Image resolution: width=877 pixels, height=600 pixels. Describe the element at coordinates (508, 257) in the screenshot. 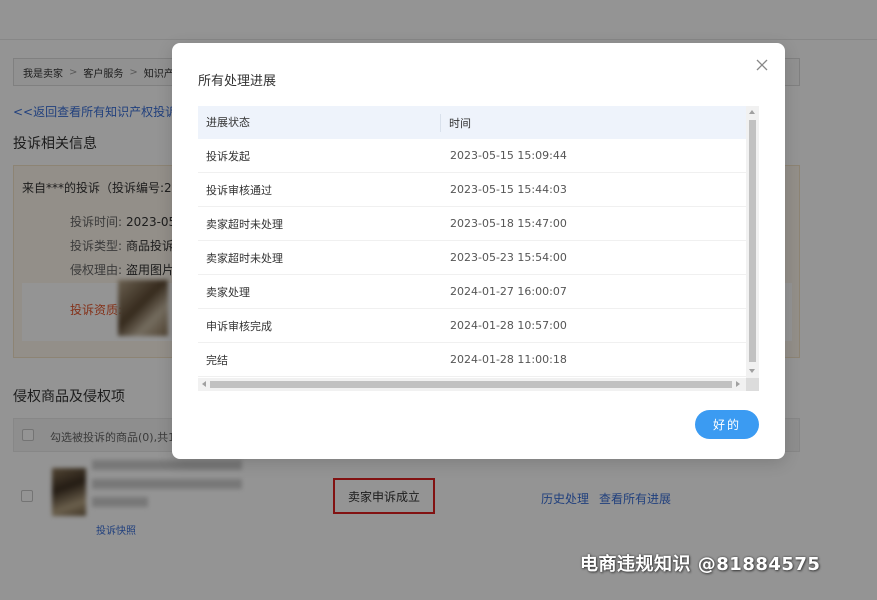

I see `row-time: 2023-05-23 15:54:00` at that location.